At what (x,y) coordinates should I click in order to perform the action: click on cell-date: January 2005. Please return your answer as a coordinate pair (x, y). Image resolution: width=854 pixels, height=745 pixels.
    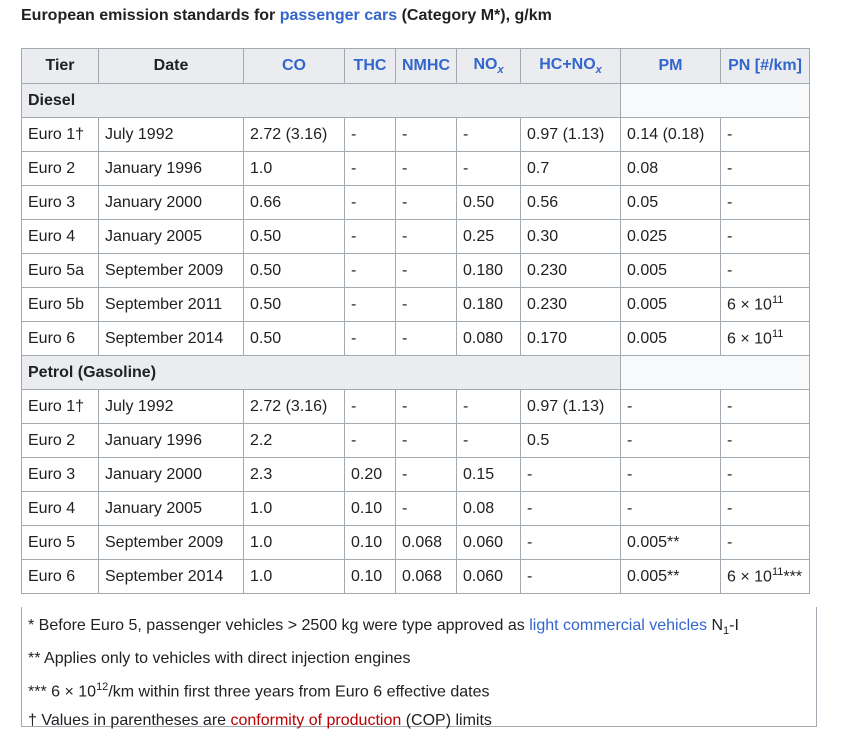
    Looking at the image, I should click on (171, 508).